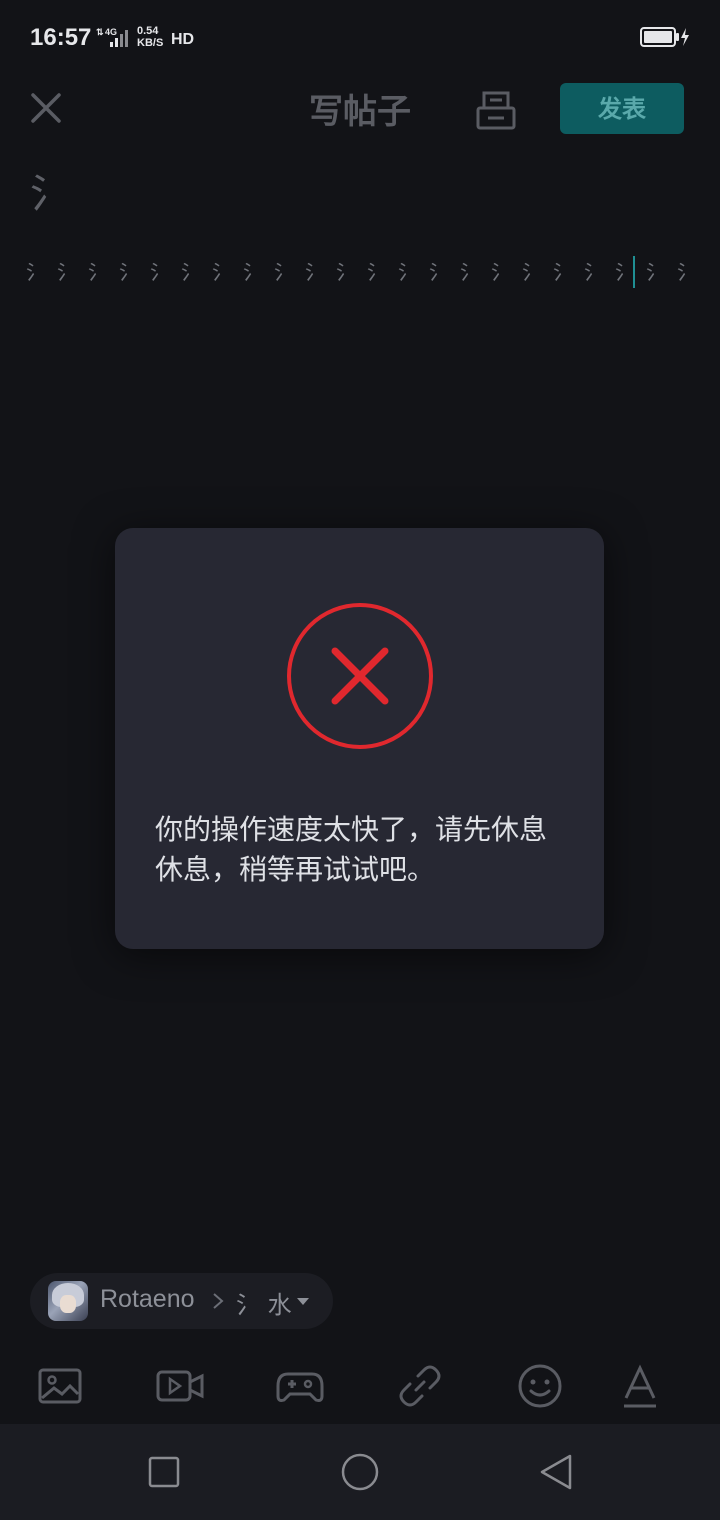  I want to click on emoji-icon, so click(540, 1386).